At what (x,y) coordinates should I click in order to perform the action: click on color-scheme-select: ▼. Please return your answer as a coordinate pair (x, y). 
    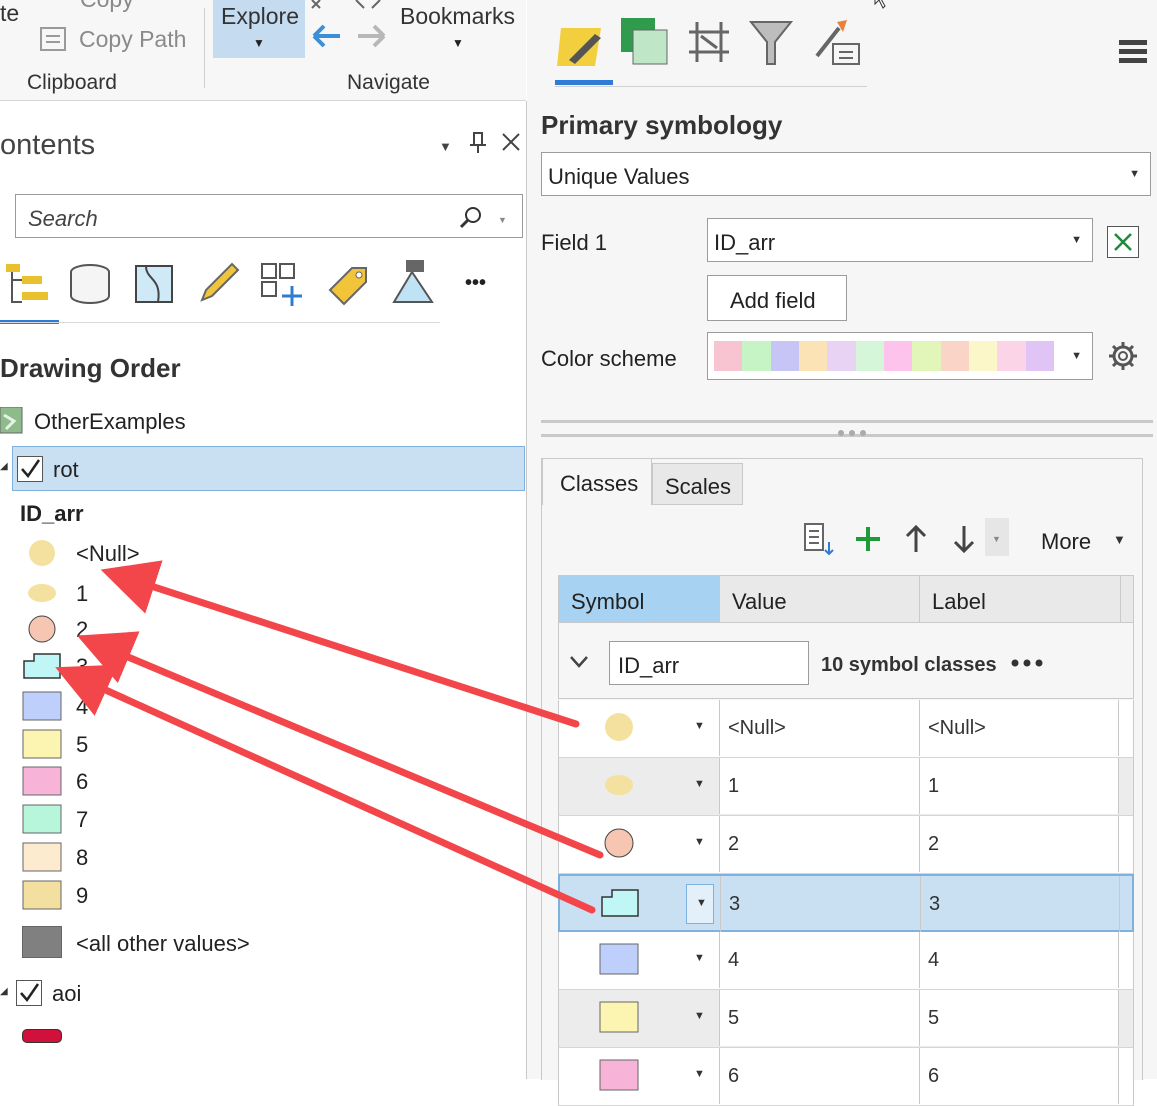
    Looking at the image, I should click on (900, 356).